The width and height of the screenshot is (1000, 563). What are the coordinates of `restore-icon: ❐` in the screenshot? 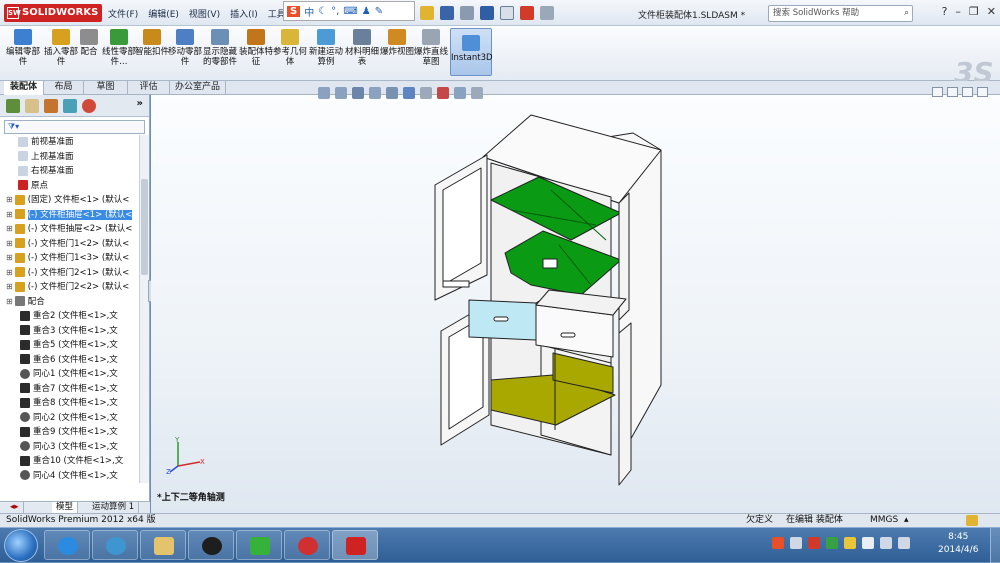 It's located at (974, 11).